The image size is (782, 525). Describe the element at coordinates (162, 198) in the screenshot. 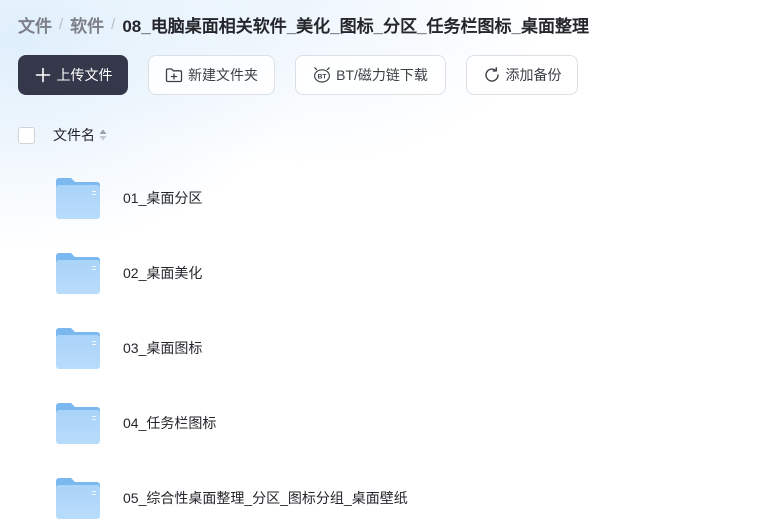

I see `file-name: 01_桌面分区` at that location.